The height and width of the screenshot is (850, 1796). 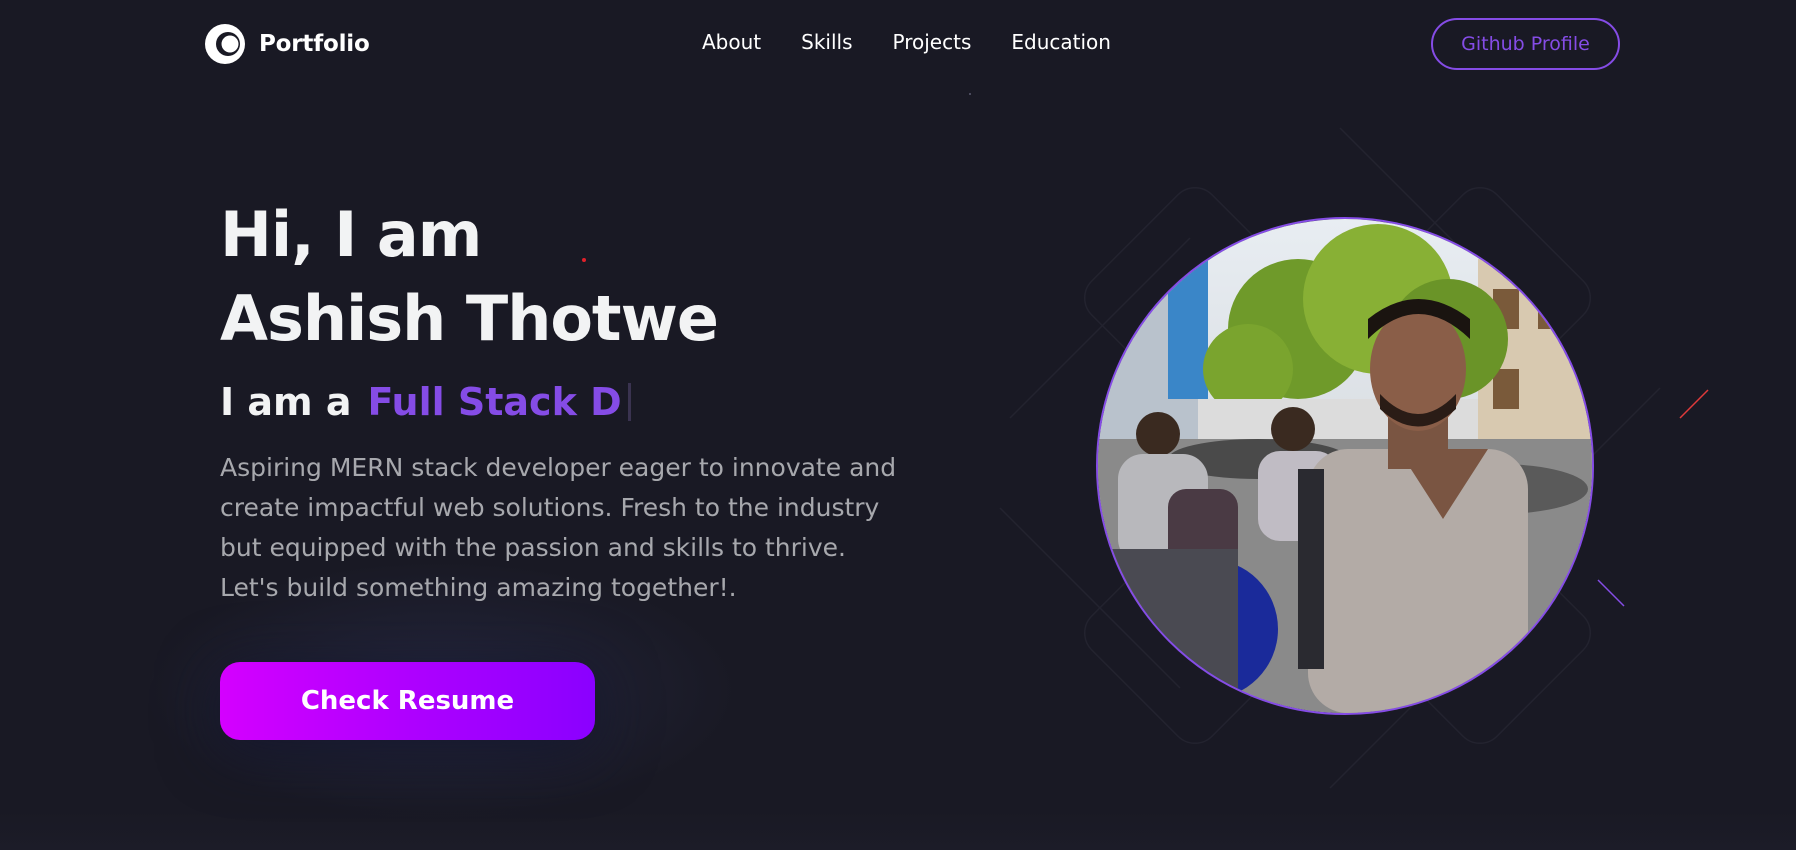 What do you see at coordinates (314, 44) in the screenshot?
I see `logo-text: Portfolio` at bounding box center [314, 44].